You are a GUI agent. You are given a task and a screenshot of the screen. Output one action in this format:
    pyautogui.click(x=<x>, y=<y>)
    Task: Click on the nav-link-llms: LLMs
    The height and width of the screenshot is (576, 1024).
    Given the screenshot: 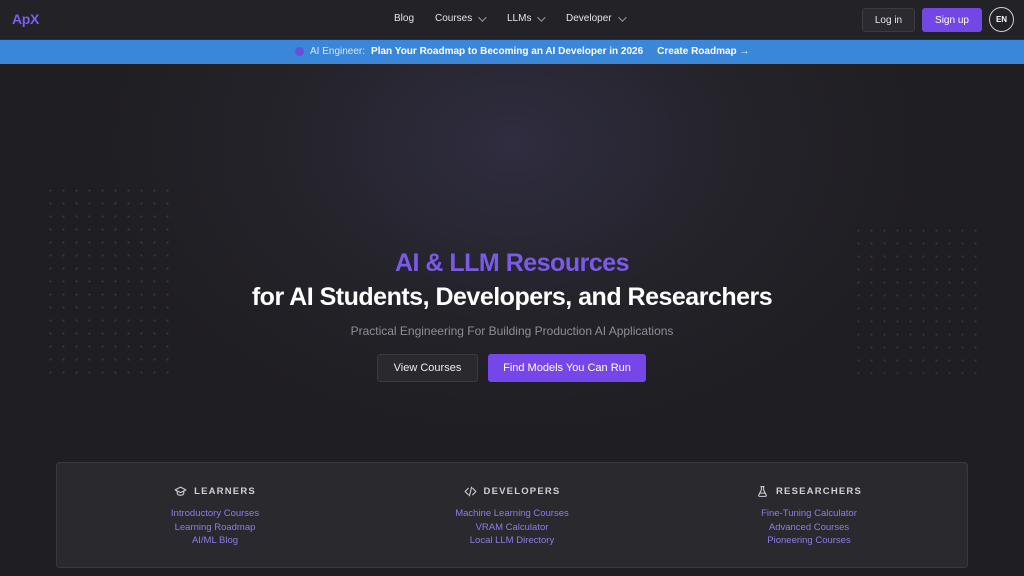 What is the action you would take?
    pyautogui.click(x=527, y=18)
    